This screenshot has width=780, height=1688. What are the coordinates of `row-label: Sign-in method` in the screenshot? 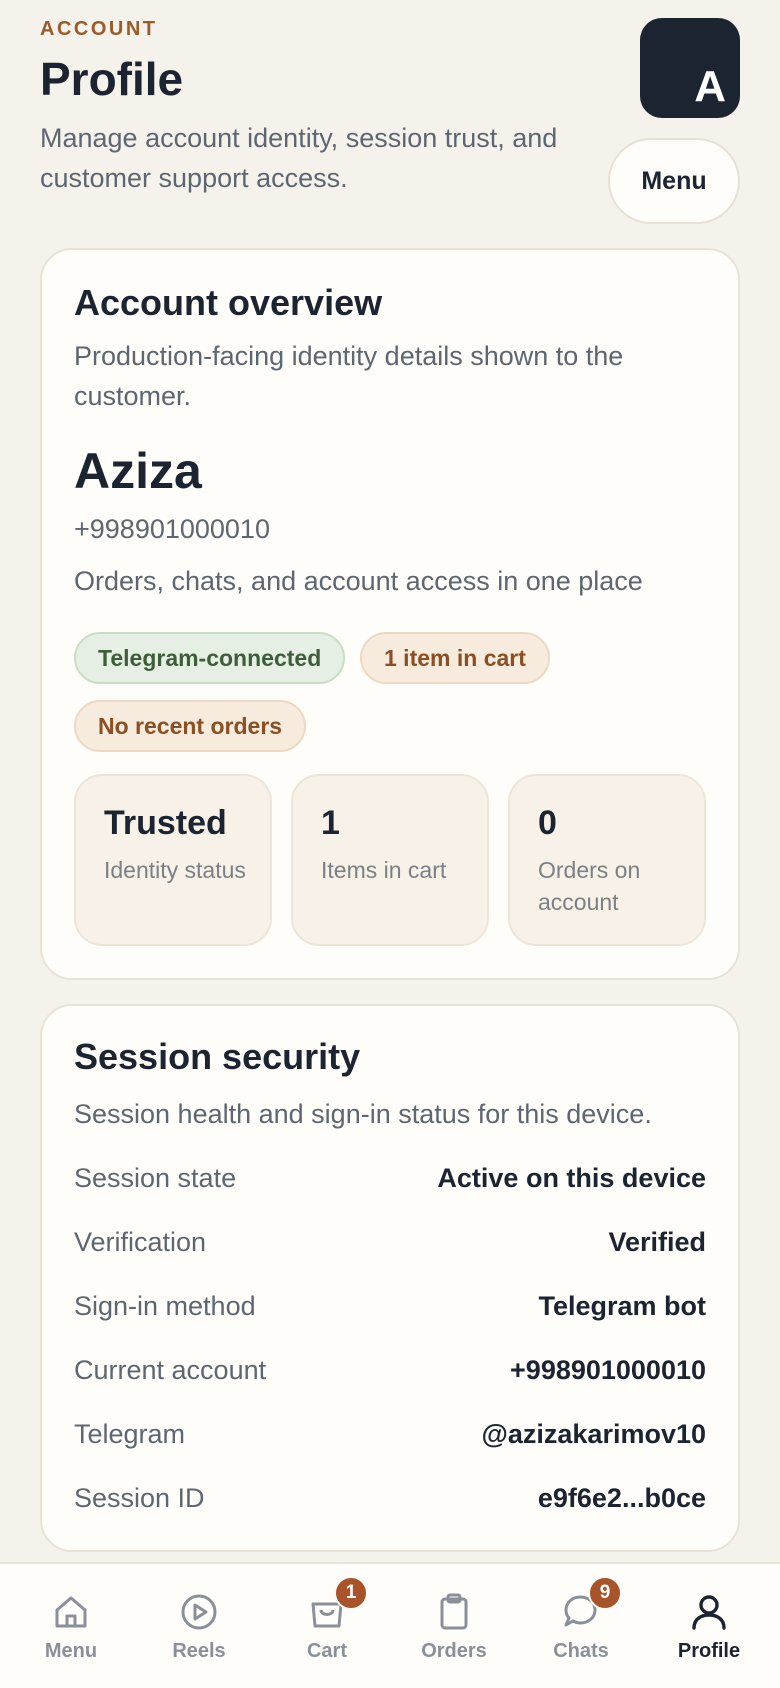 It's located at (165, 1305).